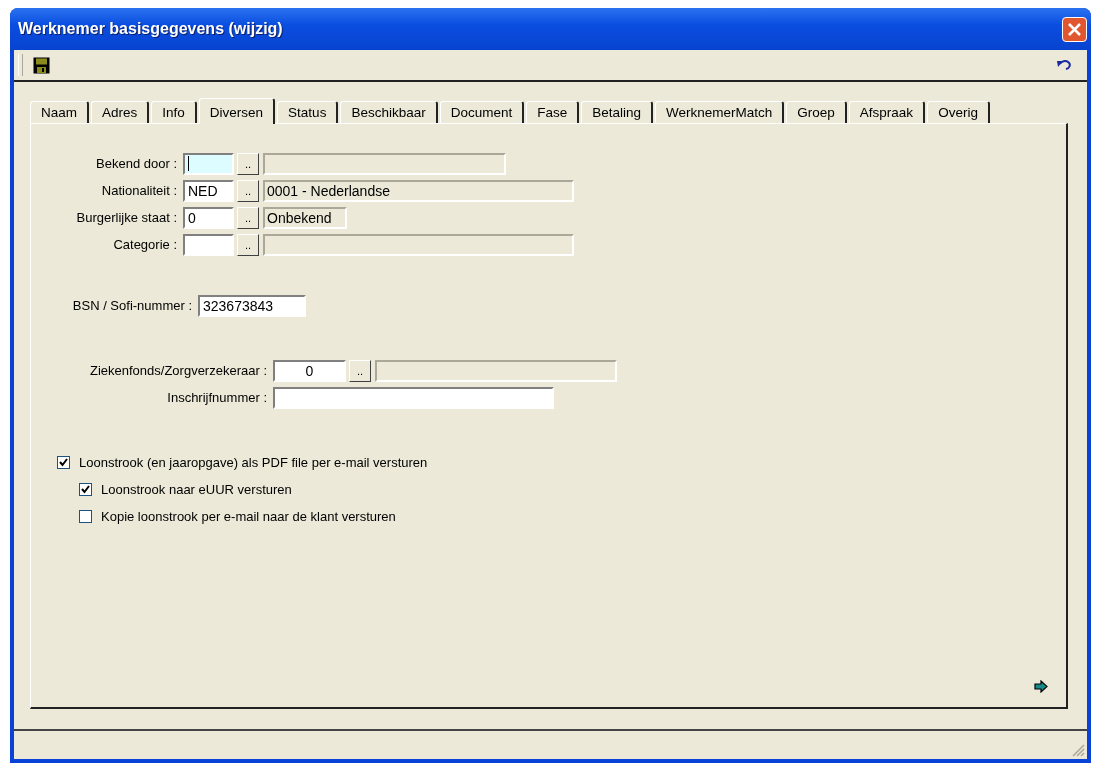  What do you see at coordinates (617, 112) in the screenshot?
I see `tab: Betaling` at bounding box center [617, 112].